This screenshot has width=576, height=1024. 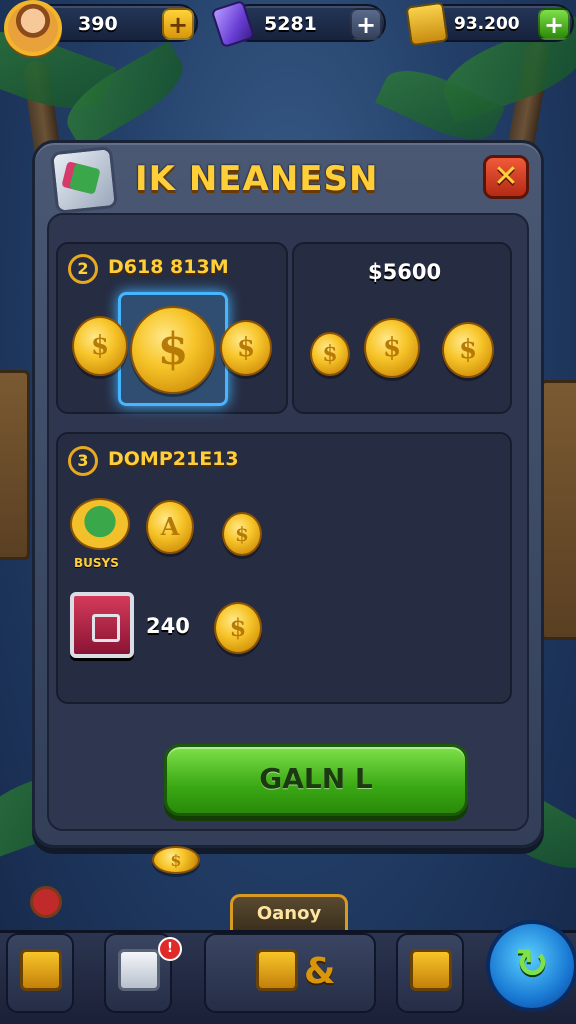 I want to click on notification-badge: !, so click(x=170, y=949).